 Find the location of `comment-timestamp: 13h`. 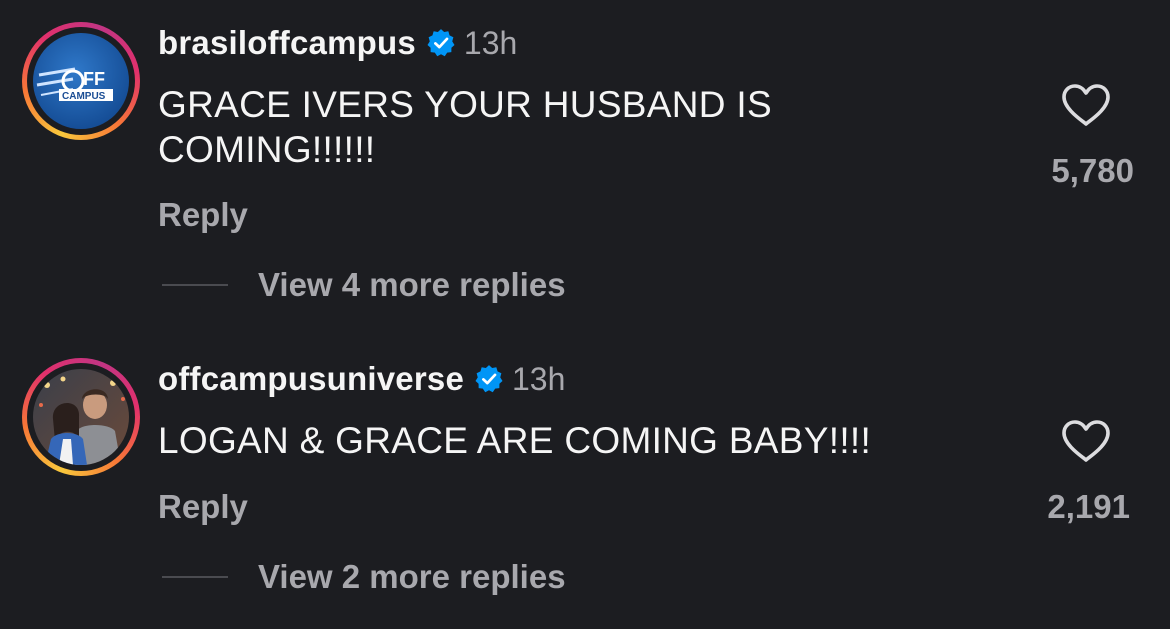

comment-timestamp: 13h is located at coordinates (539, 378).